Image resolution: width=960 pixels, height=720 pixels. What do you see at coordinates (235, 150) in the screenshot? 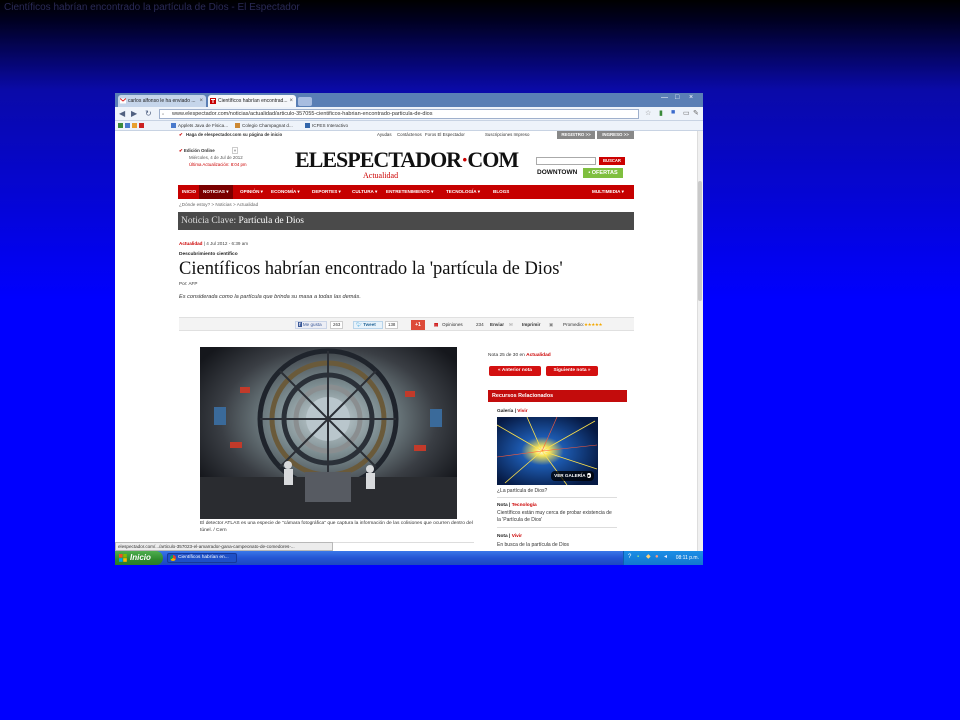
I see `edition-dropdown-icon: ▾` at bounding box center [235, 150].